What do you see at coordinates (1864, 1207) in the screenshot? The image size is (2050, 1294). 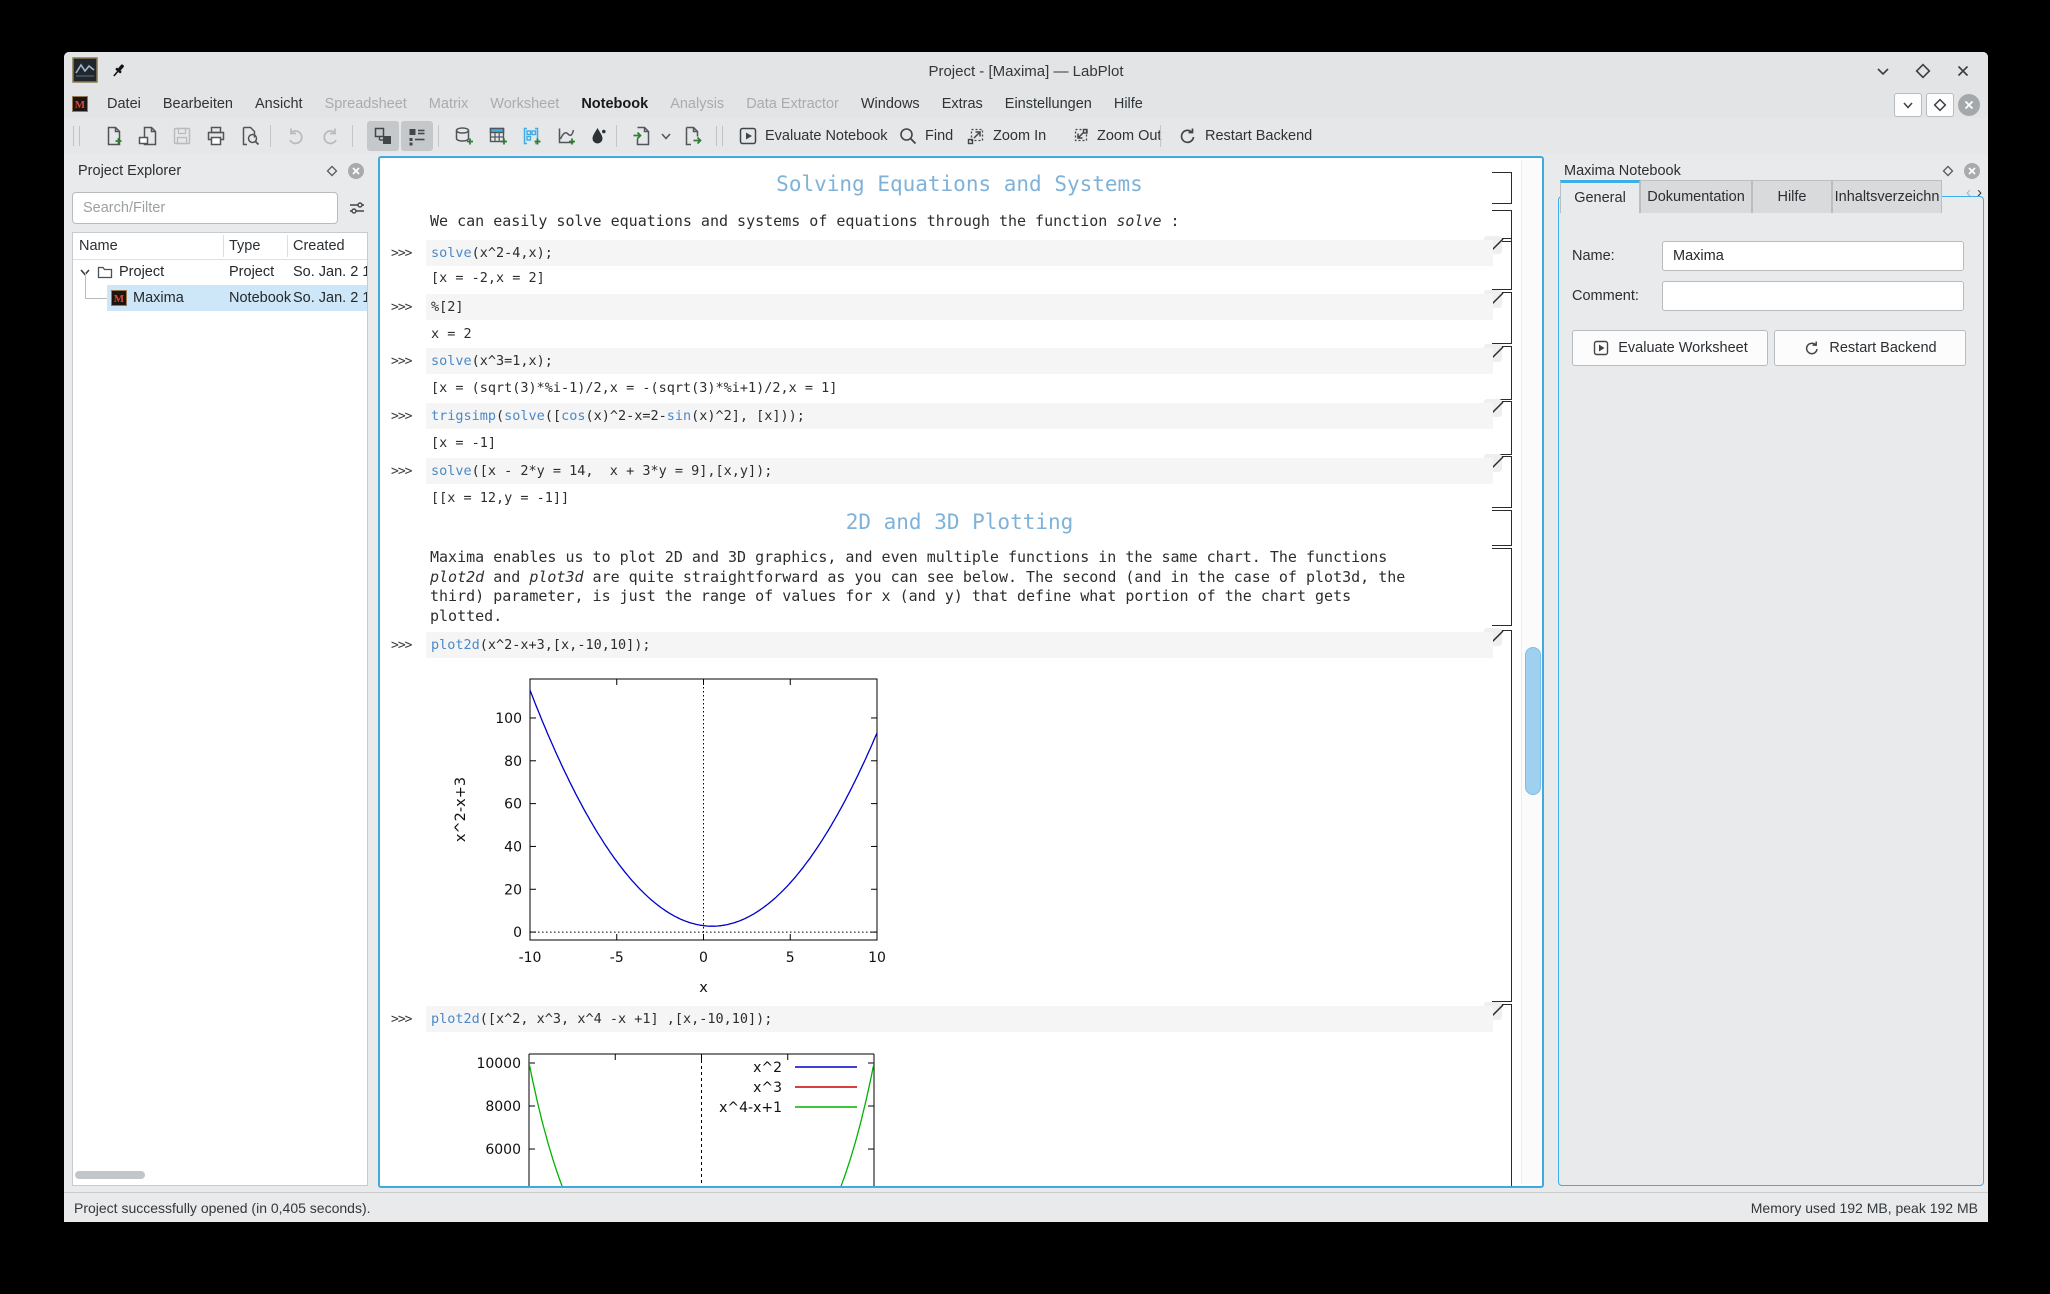 I see `memory-usage: Memory used 192 MB, peak 192 MB` at bounding box center [1864, 1207].